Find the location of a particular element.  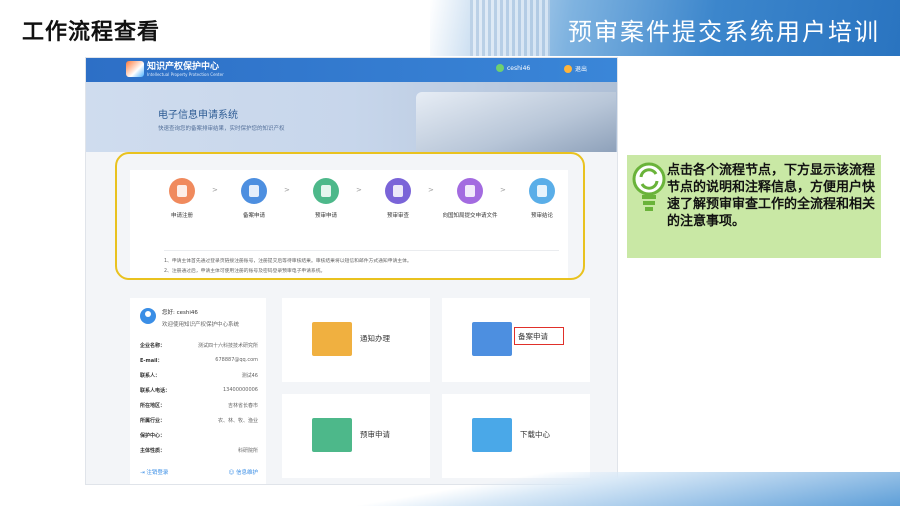

bottom-wave is located at coordinates (450, 489).